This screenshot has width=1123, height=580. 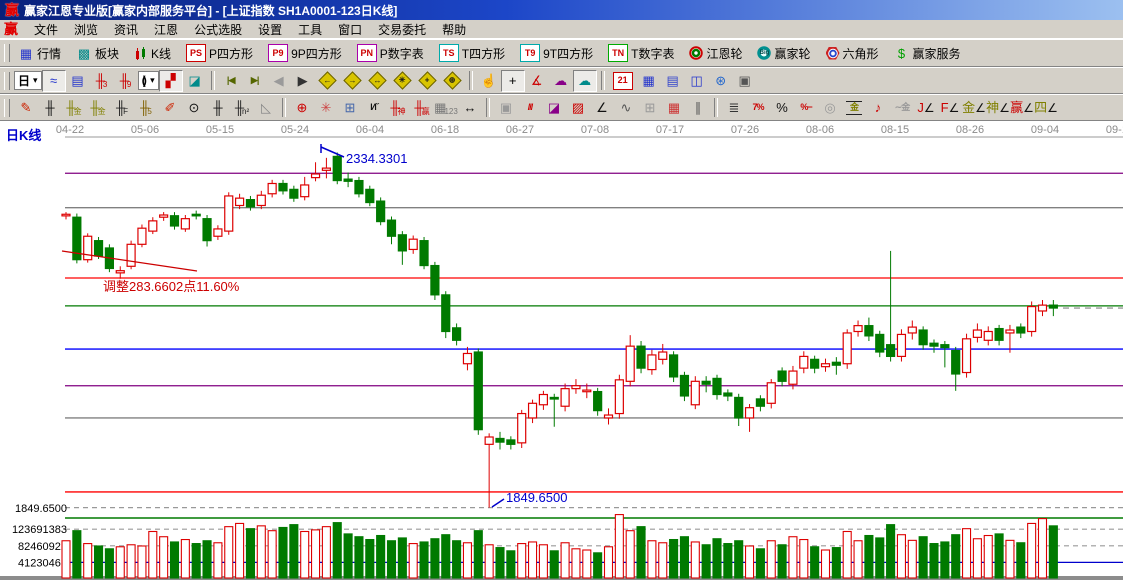 I want to click on pen-kline-tool: ✐, so click(x=170, y=108).